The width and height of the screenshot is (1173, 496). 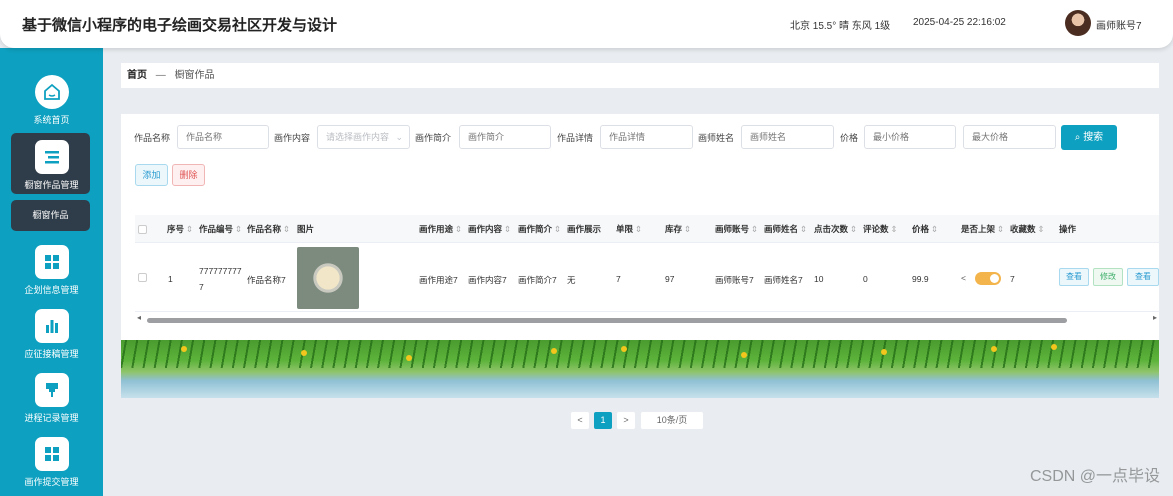 I want to click on column-header: 画作展示, so click(x=584, y=229).